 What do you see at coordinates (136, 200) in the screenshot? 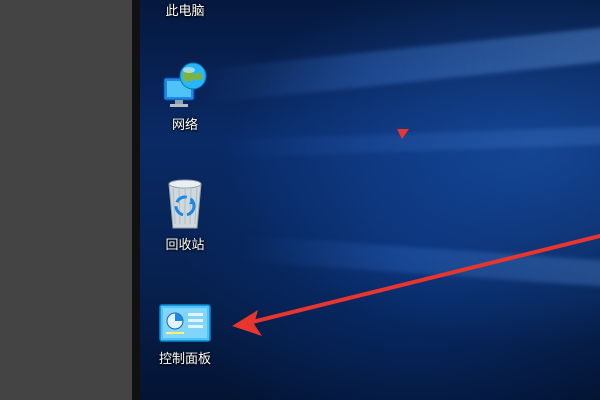
I see `window-divider` at bounding box center [136, 200].